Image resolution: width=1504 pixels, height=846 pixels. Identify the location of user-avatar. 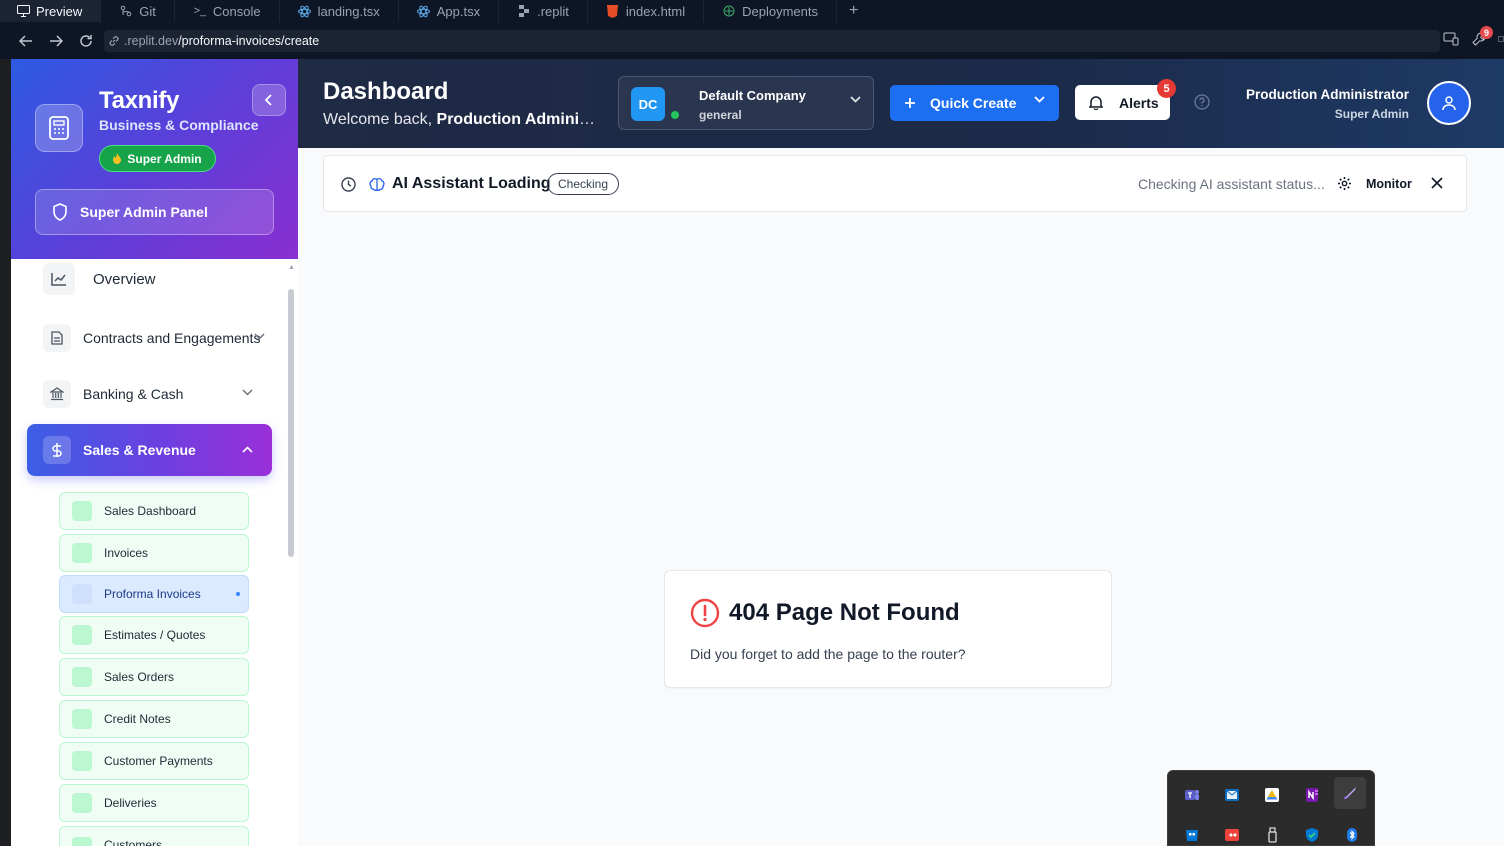
(1449, 103).